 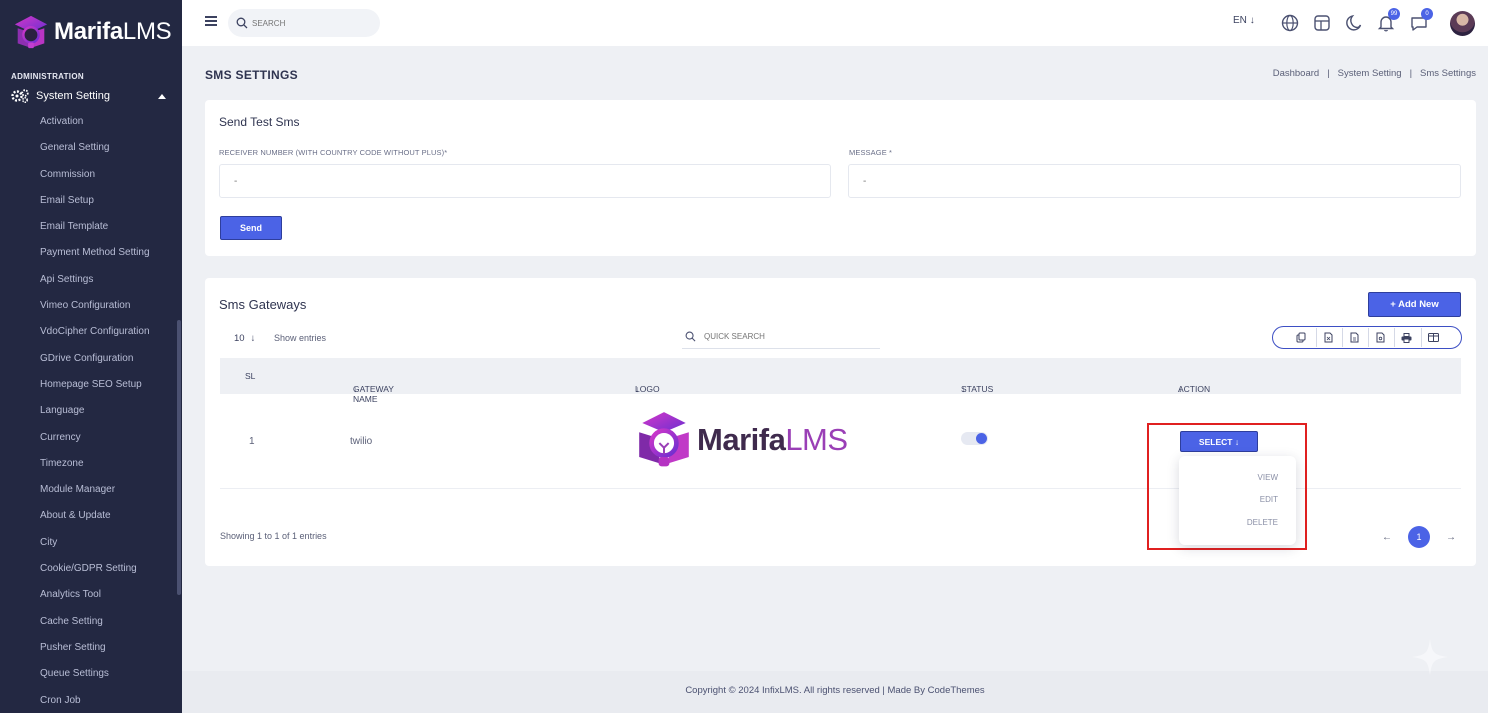 I want to click on file-excel-icon, so click(x=1328, y=337).